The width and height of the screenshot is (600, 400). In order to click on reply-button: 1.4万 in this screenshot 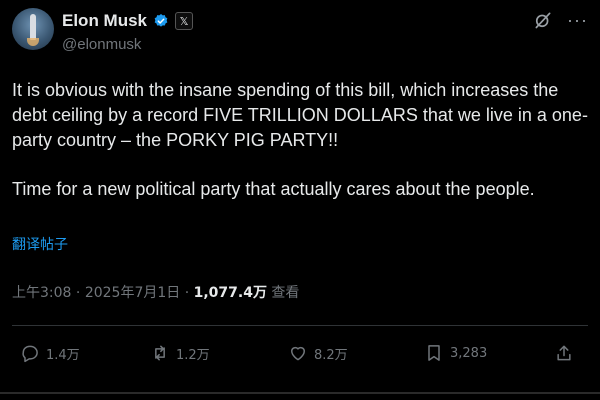, I will do `click(50, 353)`.